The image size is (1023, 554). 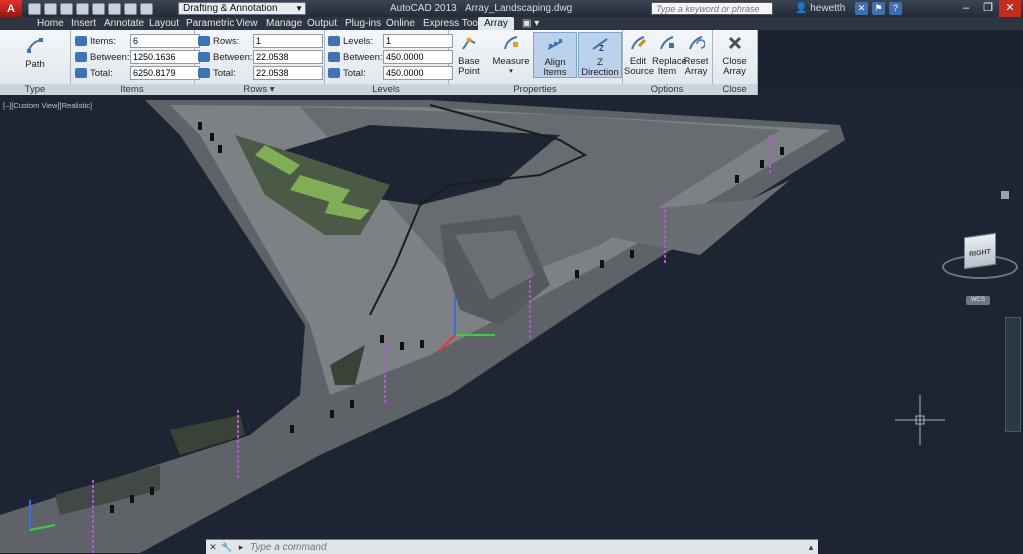 I want to click on save-as-icon, so click(x=82, y=8).